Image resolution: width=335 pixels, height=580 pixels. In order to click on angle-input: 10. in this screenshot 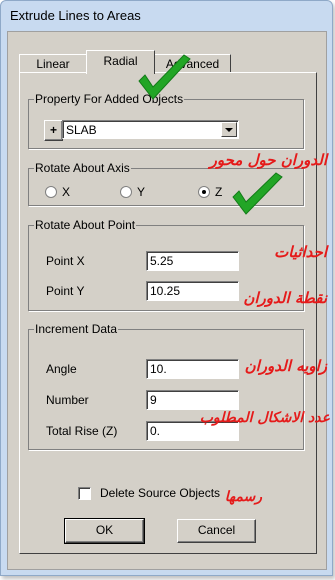, I will do `click(192, 369)`.